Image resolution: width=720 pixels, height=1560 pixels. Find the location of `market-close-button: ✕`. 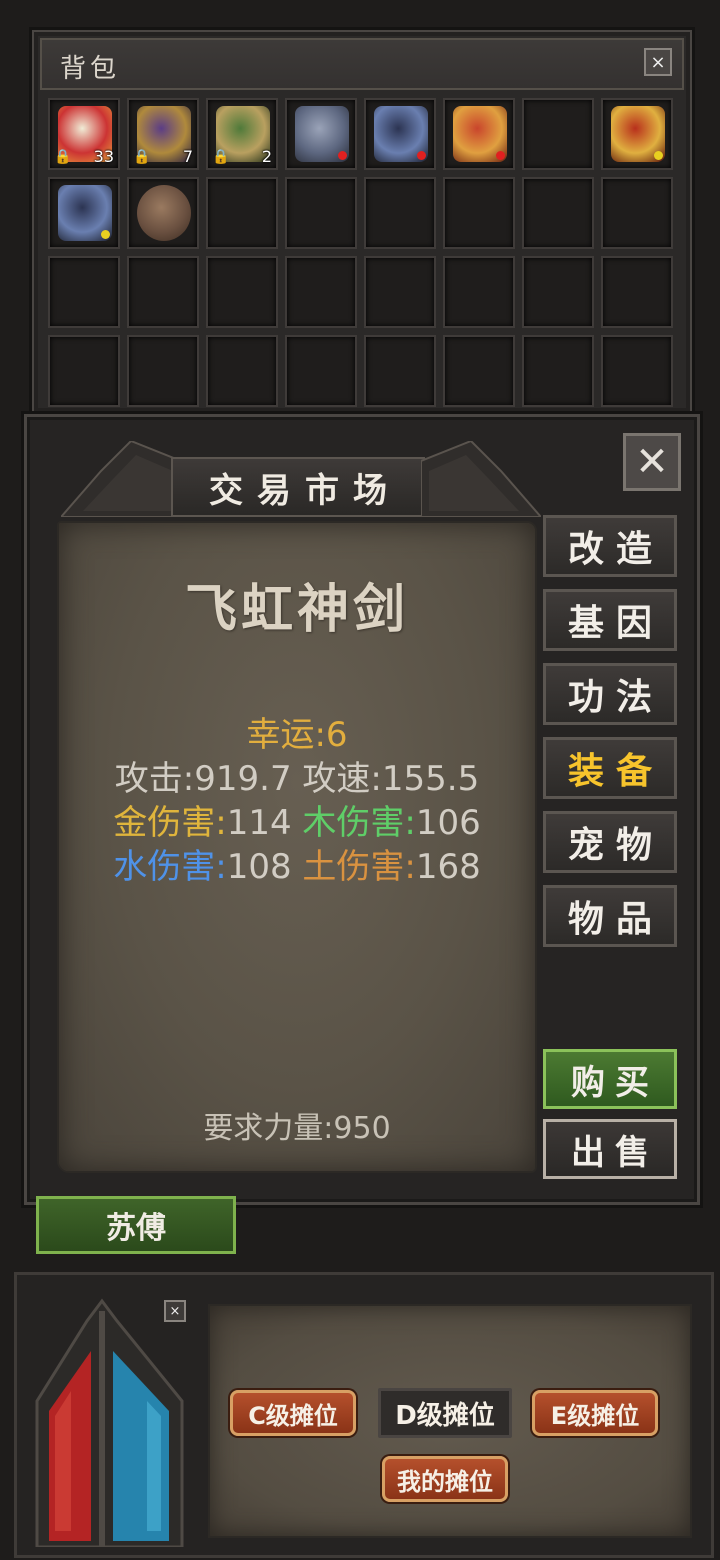

market-close-button: ✕ is located at coordinates (652, 462).